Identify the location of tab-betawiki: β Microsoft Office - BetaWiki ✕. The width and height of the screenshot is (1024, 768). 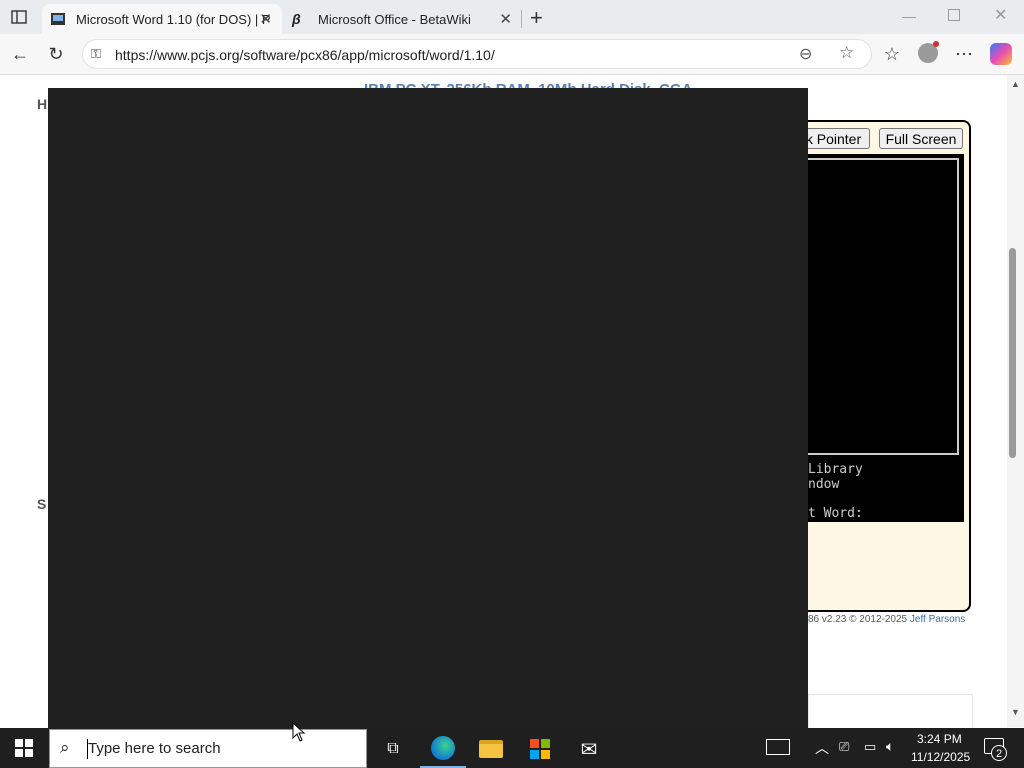
(403, 19).